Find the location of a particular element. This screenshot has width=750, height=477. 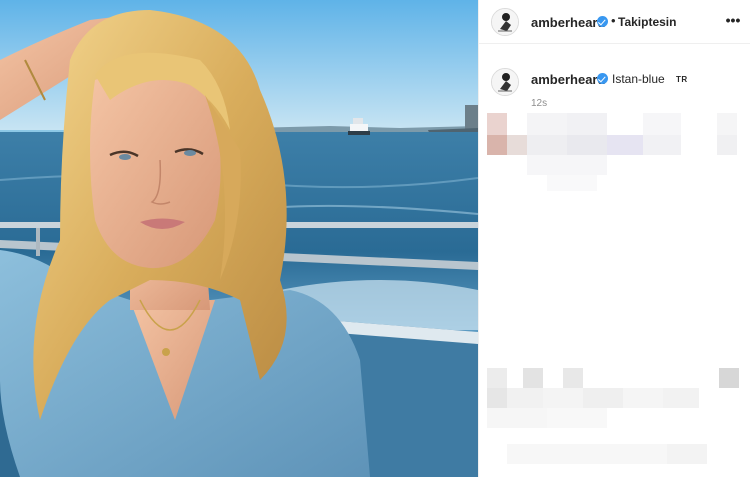

username-link: amberheard is located at coordinates (568, 22).